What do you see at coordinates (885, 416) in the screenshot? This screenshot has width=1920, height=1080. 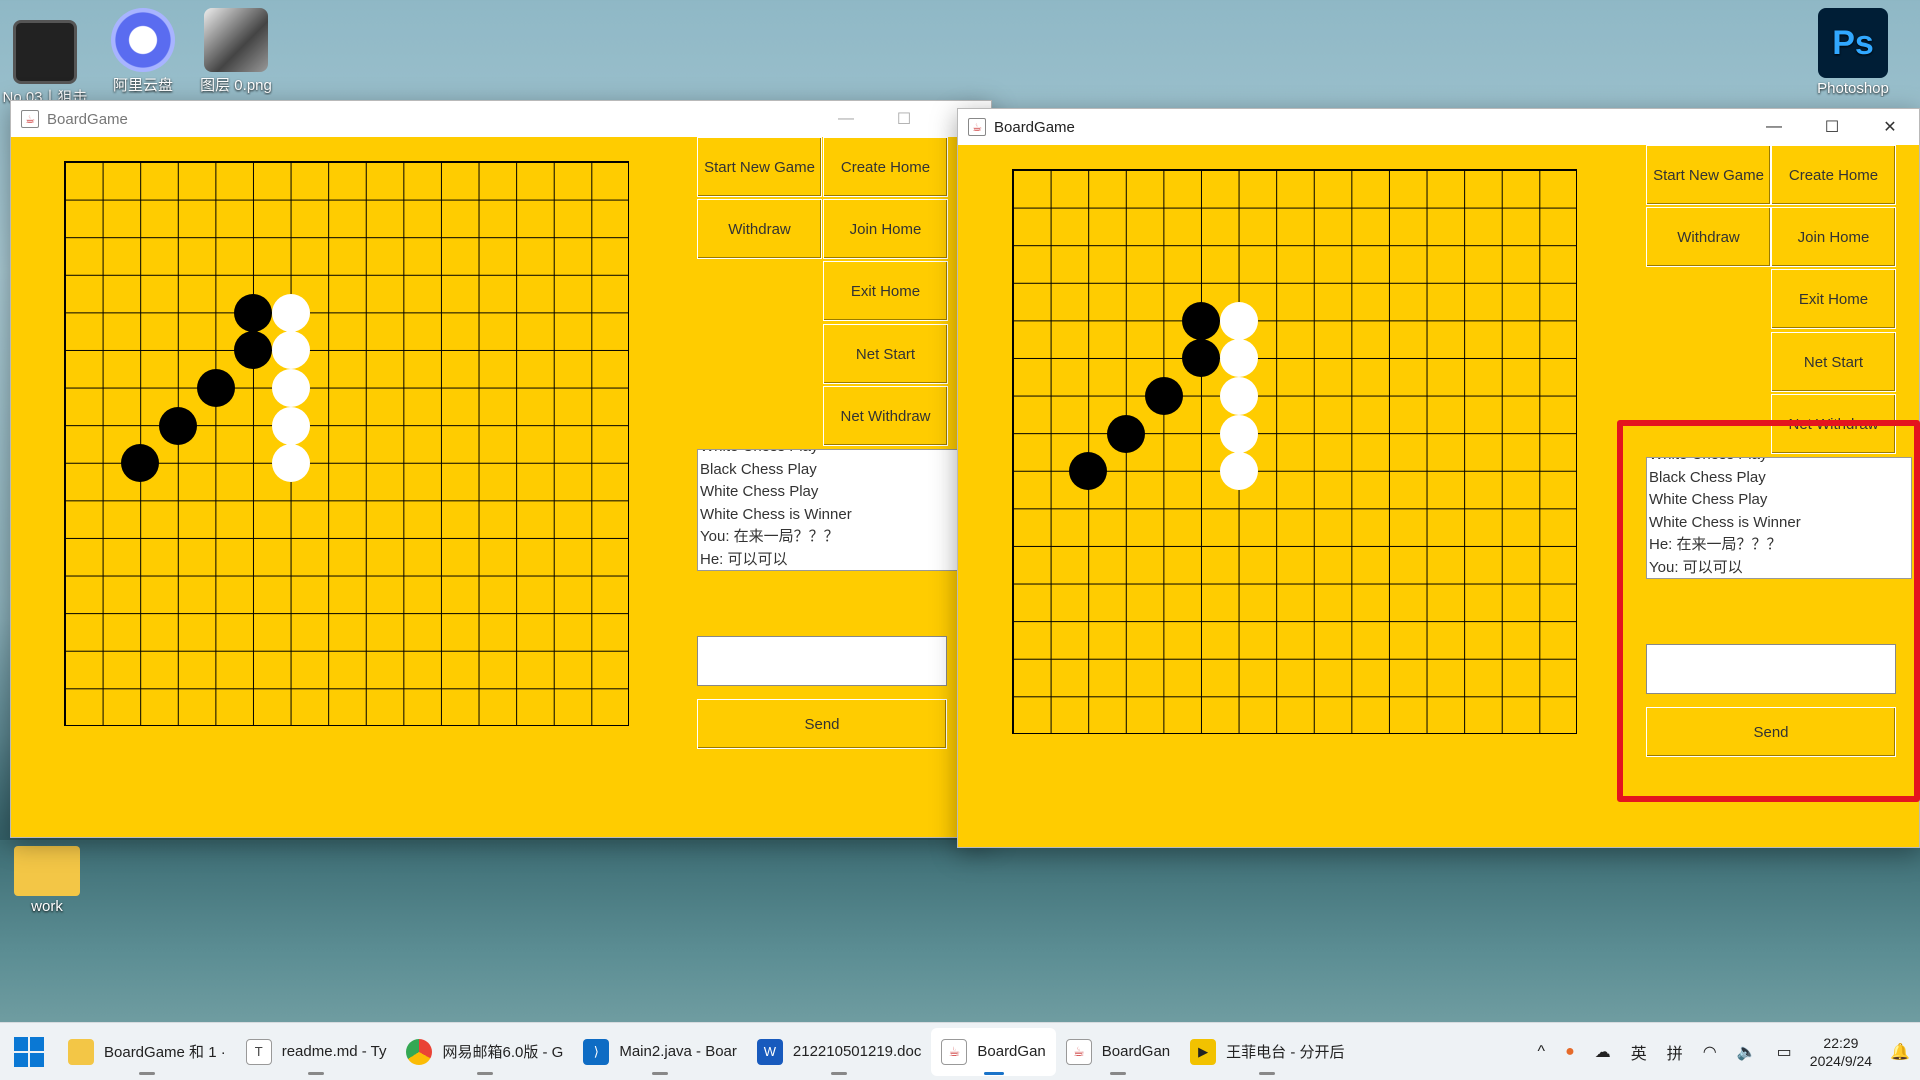 I see `net-withdraw-button: Net Withdraw` at bounding box center [885, 416].